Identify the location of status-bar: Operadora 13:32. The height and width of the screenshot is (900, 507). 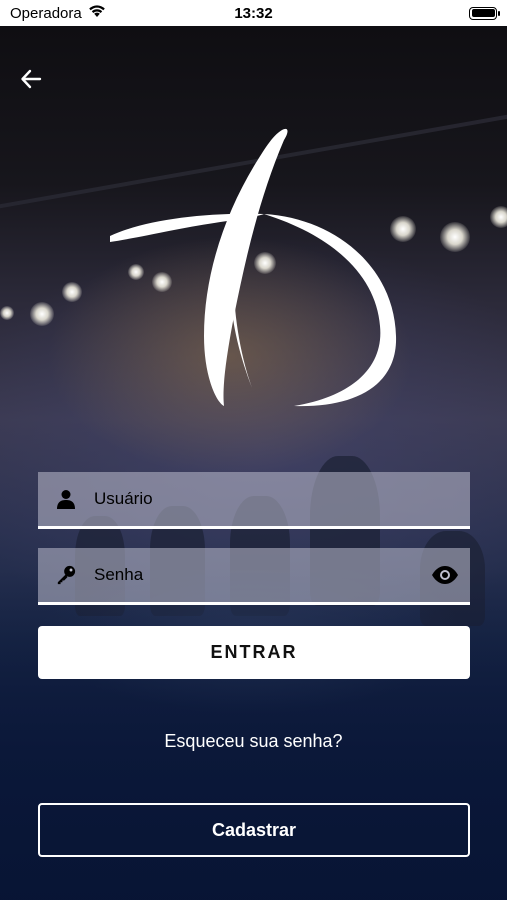
(253, 13).